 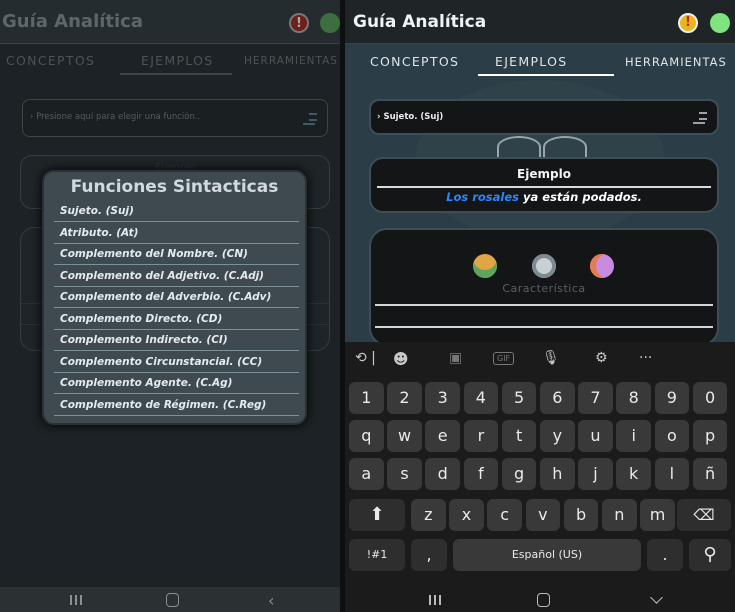 I want to click on features-card: Característica, so click(x=544, y=287).